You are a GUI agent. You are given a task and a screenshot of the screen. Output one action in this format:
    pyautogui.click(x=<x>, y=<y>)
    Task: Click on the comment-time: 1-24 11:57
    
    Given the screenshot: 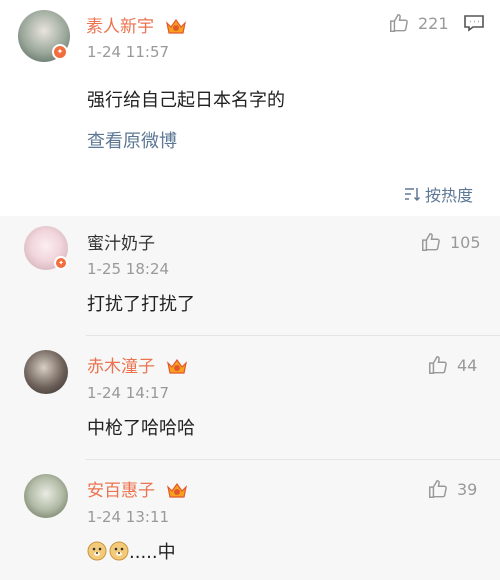 What is the action you would take?
    pyautogui.click(x=128, y=52)
    